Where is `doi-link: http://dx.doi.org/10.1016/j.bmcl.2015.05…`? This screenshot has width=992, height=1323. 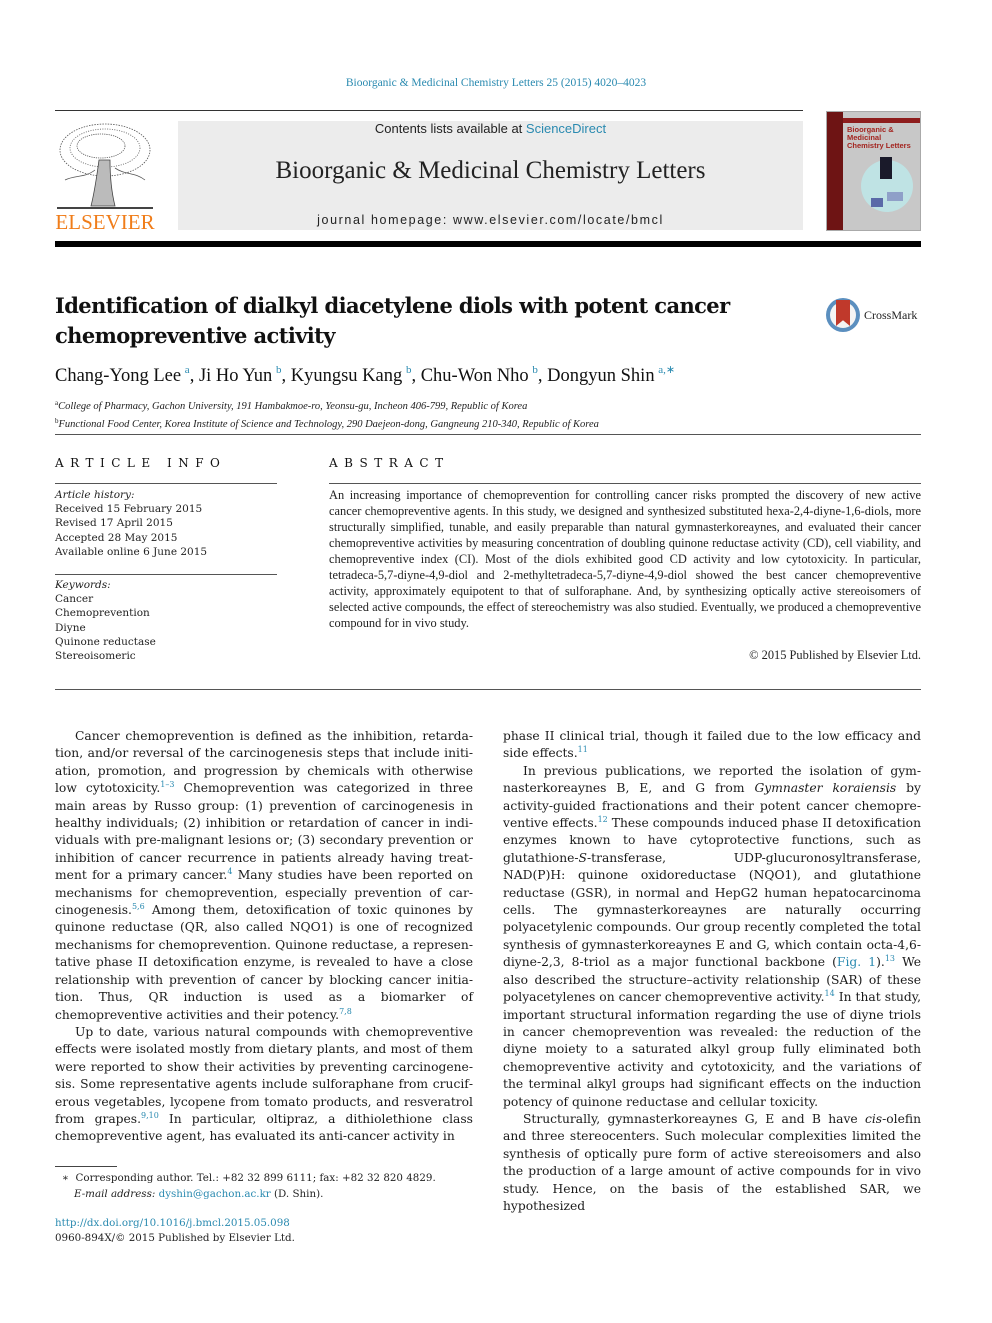 doi-link: http://dx.doi.org/10.1016/j.bmcl.2015.05… is located at coordinates (265, 1223).